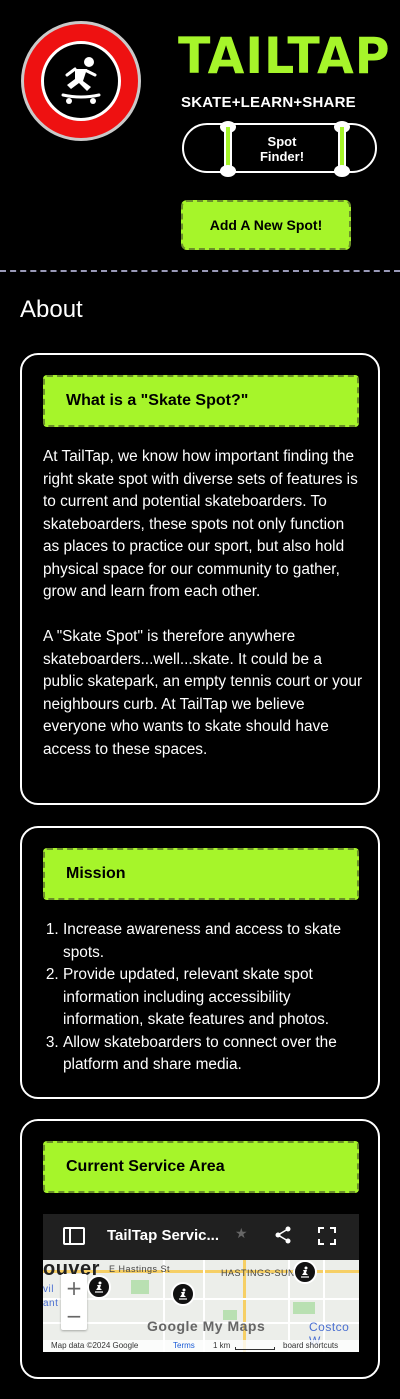  What do you see at coordinates (310, 1346) in the screenshot?
I see `keyboard-shortcuts-link: board shortcuts` at bounding box center [310, 1346].